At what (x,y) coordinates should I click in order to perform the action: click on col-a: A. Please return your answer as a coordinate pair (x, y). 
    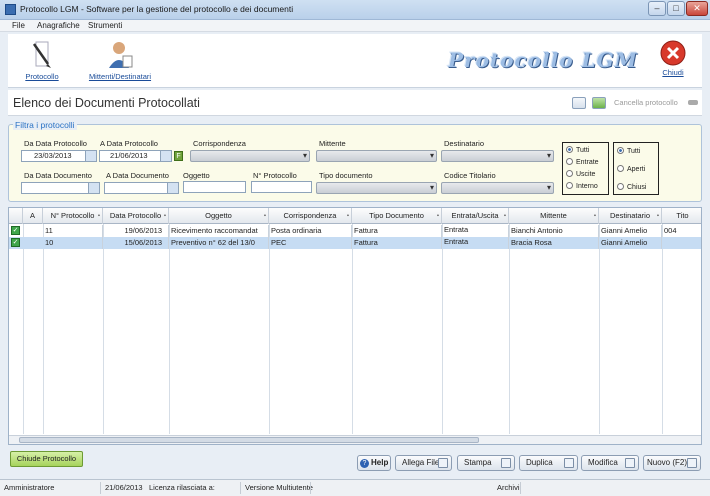
    Looking at the image, I should click on (33, 216).